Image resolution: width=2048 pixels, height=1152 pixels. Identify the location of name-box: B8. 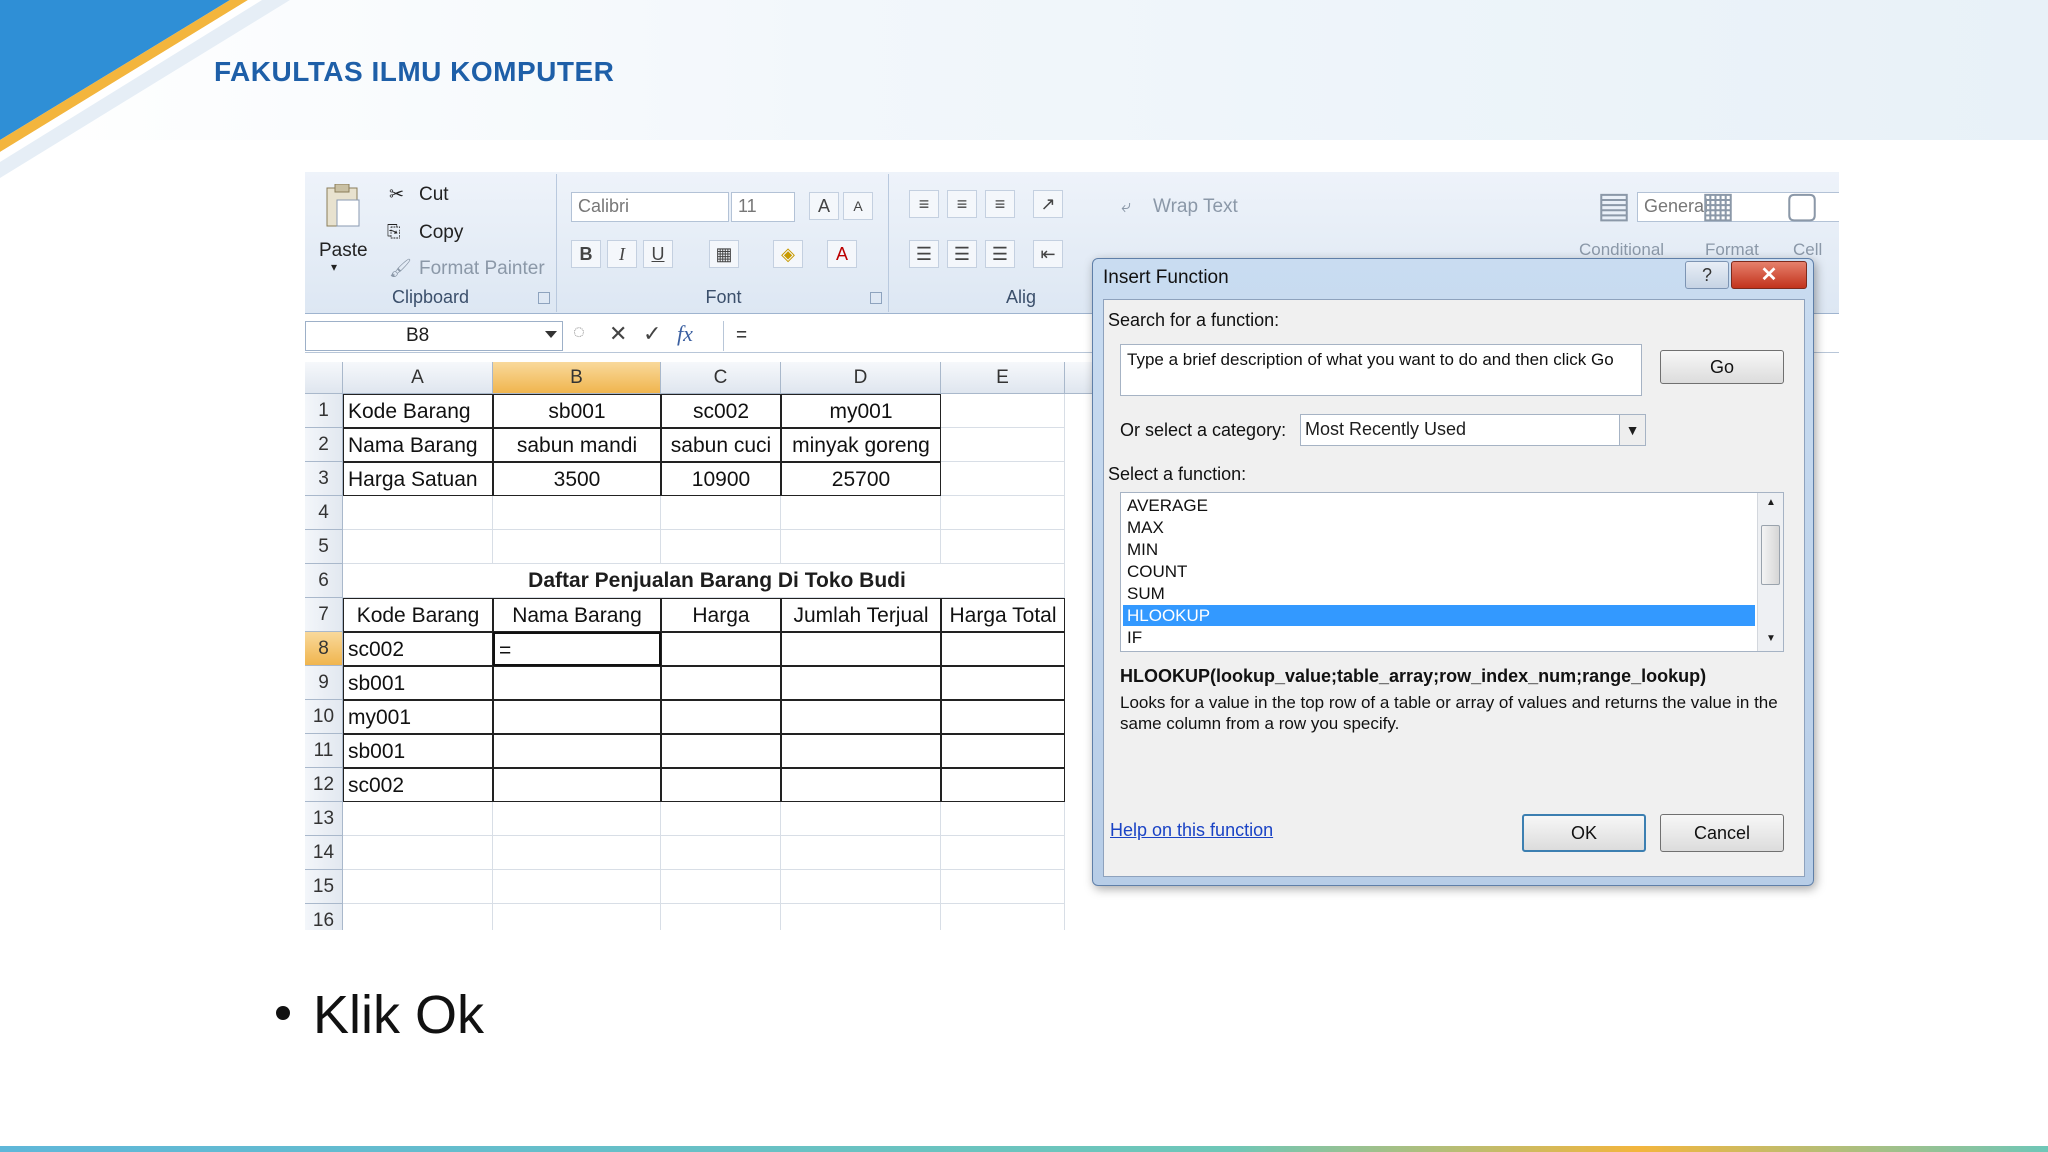
(434, 336).